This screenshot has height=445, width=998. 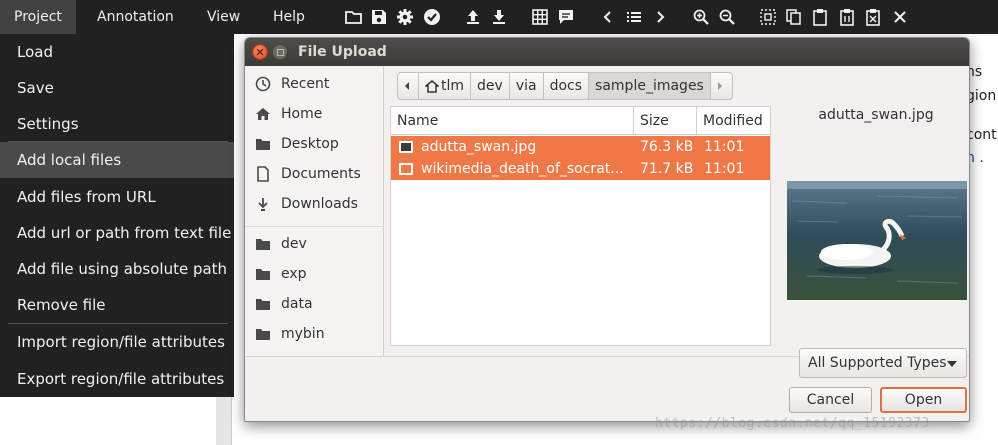 I want to click on chevron-right-icon, so click(x=660, y=17).